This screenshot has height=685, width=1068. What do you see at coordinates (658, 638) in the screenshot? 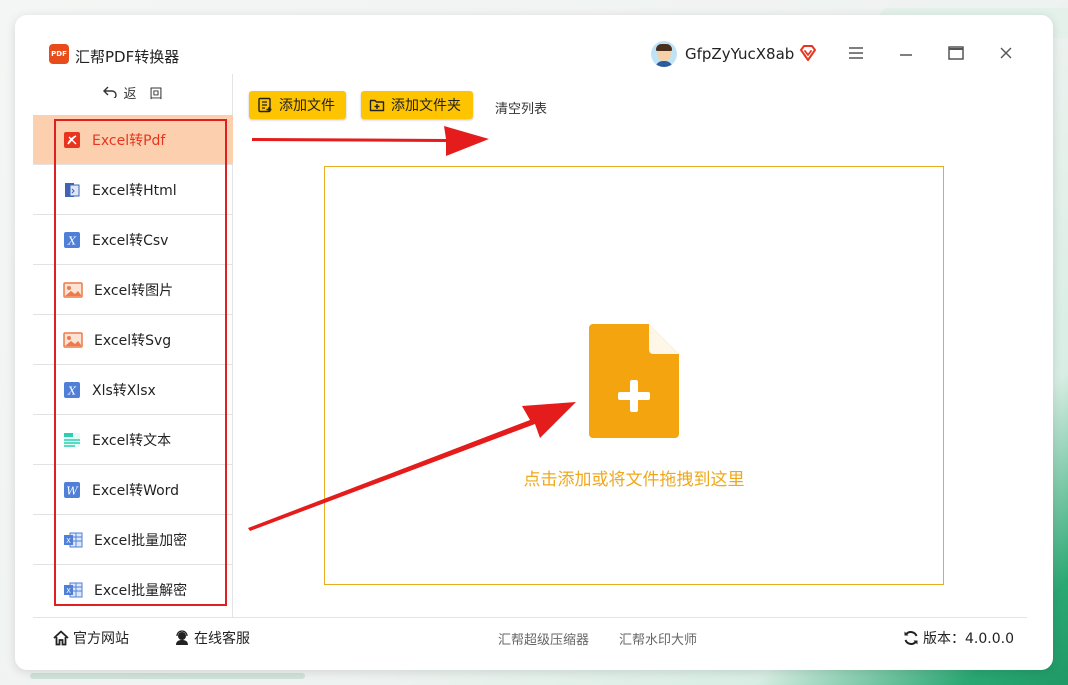
I see `watermark-link: 汇帮水印大师` at bounding box center [658, 638].